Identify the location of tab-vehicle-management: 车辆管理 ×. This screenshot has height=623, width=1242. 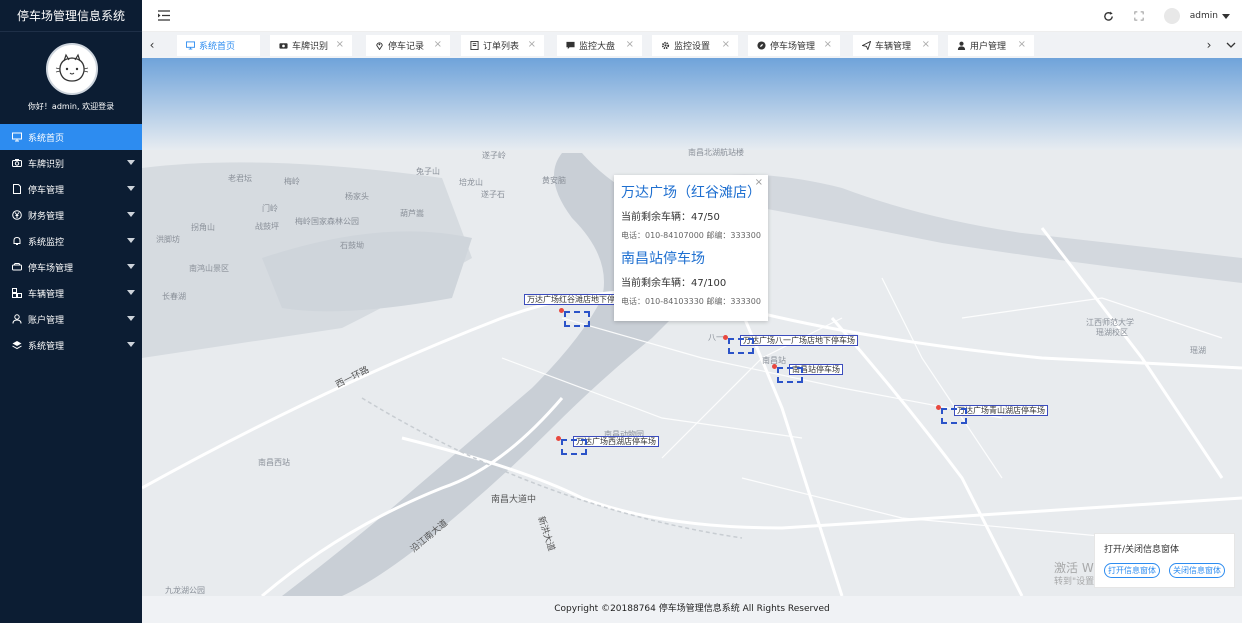
(895, 45).